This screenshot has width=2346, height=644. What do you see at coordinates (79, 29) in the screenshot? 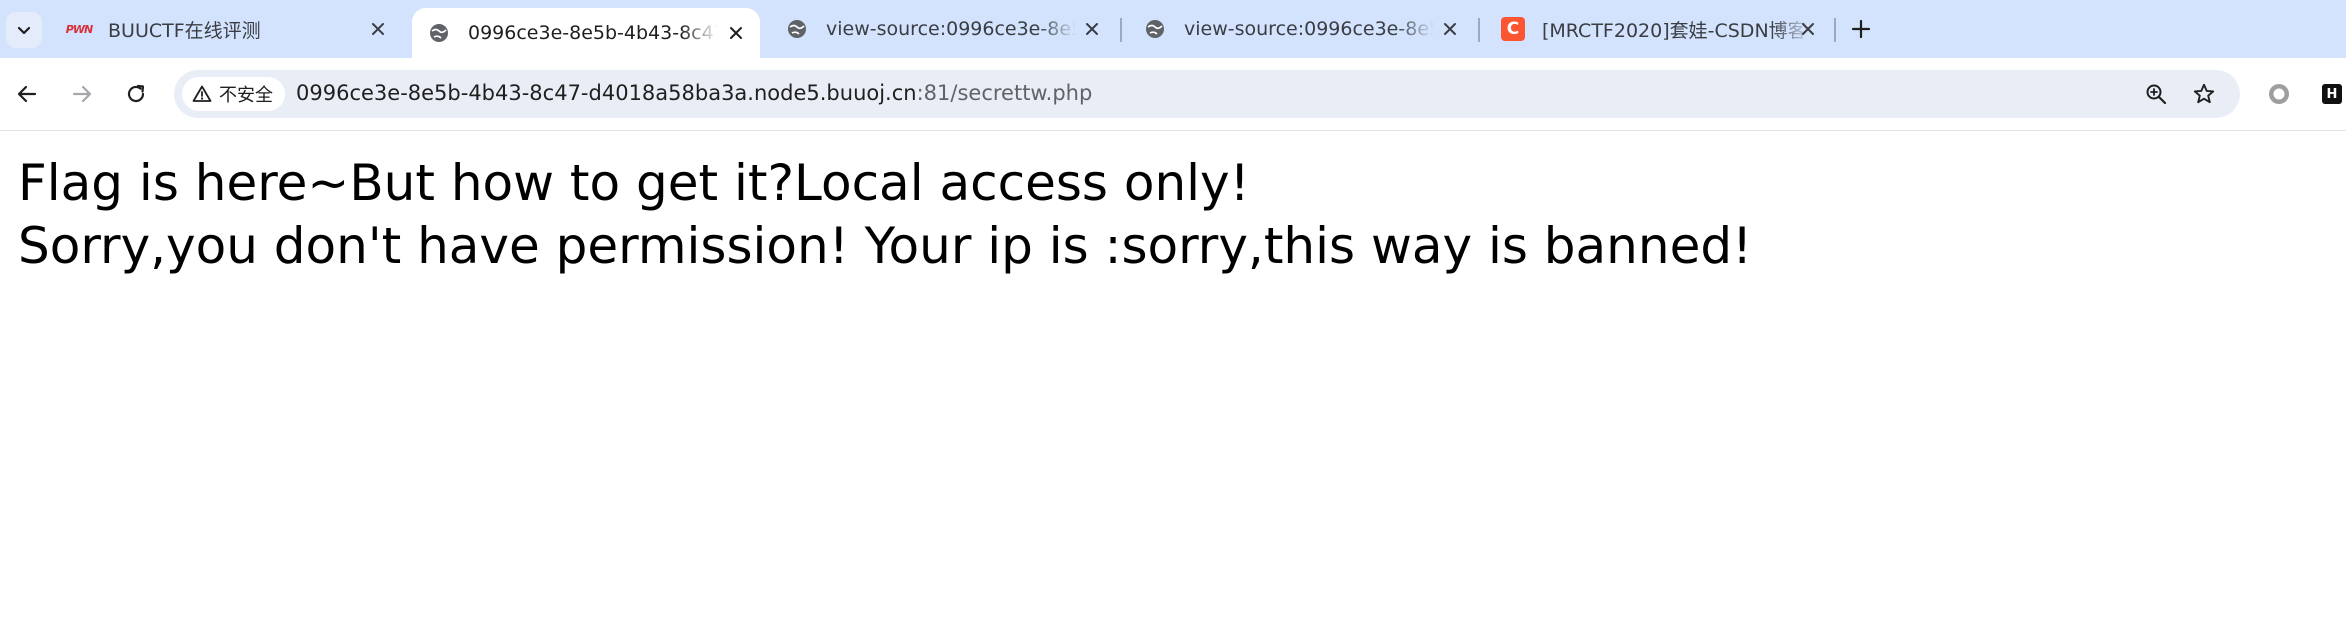
I see `buuctf-logo-icon: PWN` at bounding box center [79, 29].